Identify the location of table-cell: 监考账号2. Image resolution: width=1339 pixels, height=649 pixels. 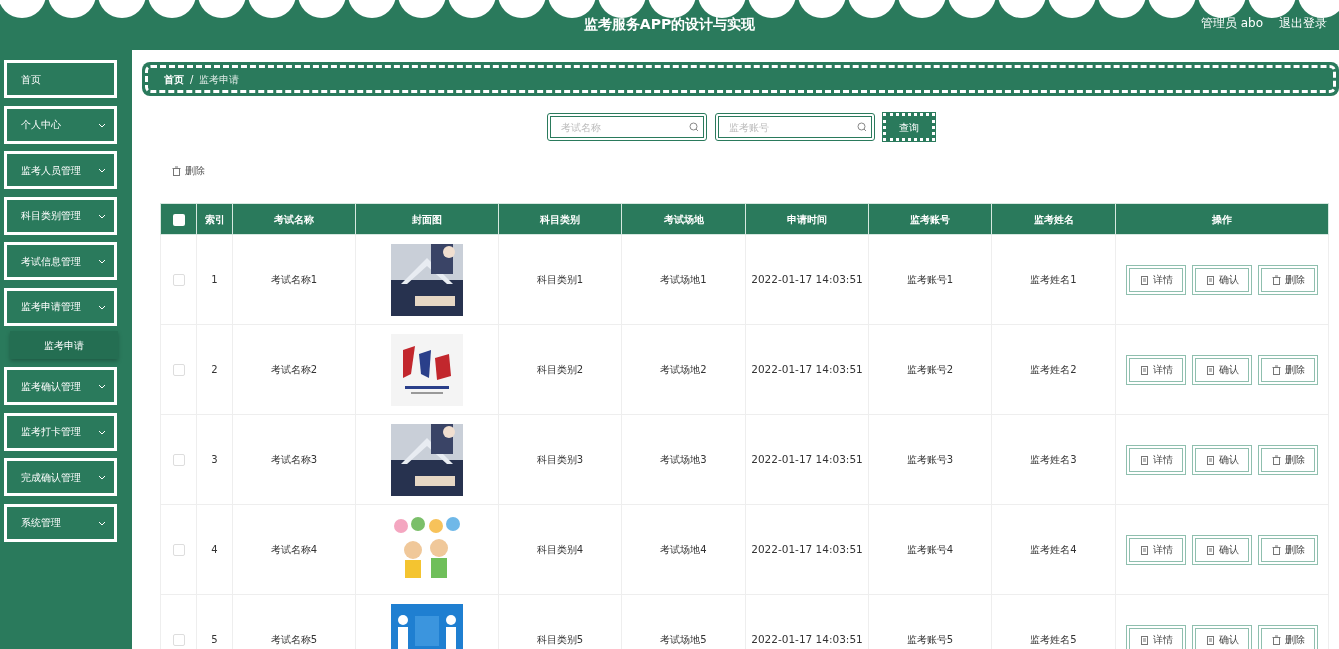
(930, 369).